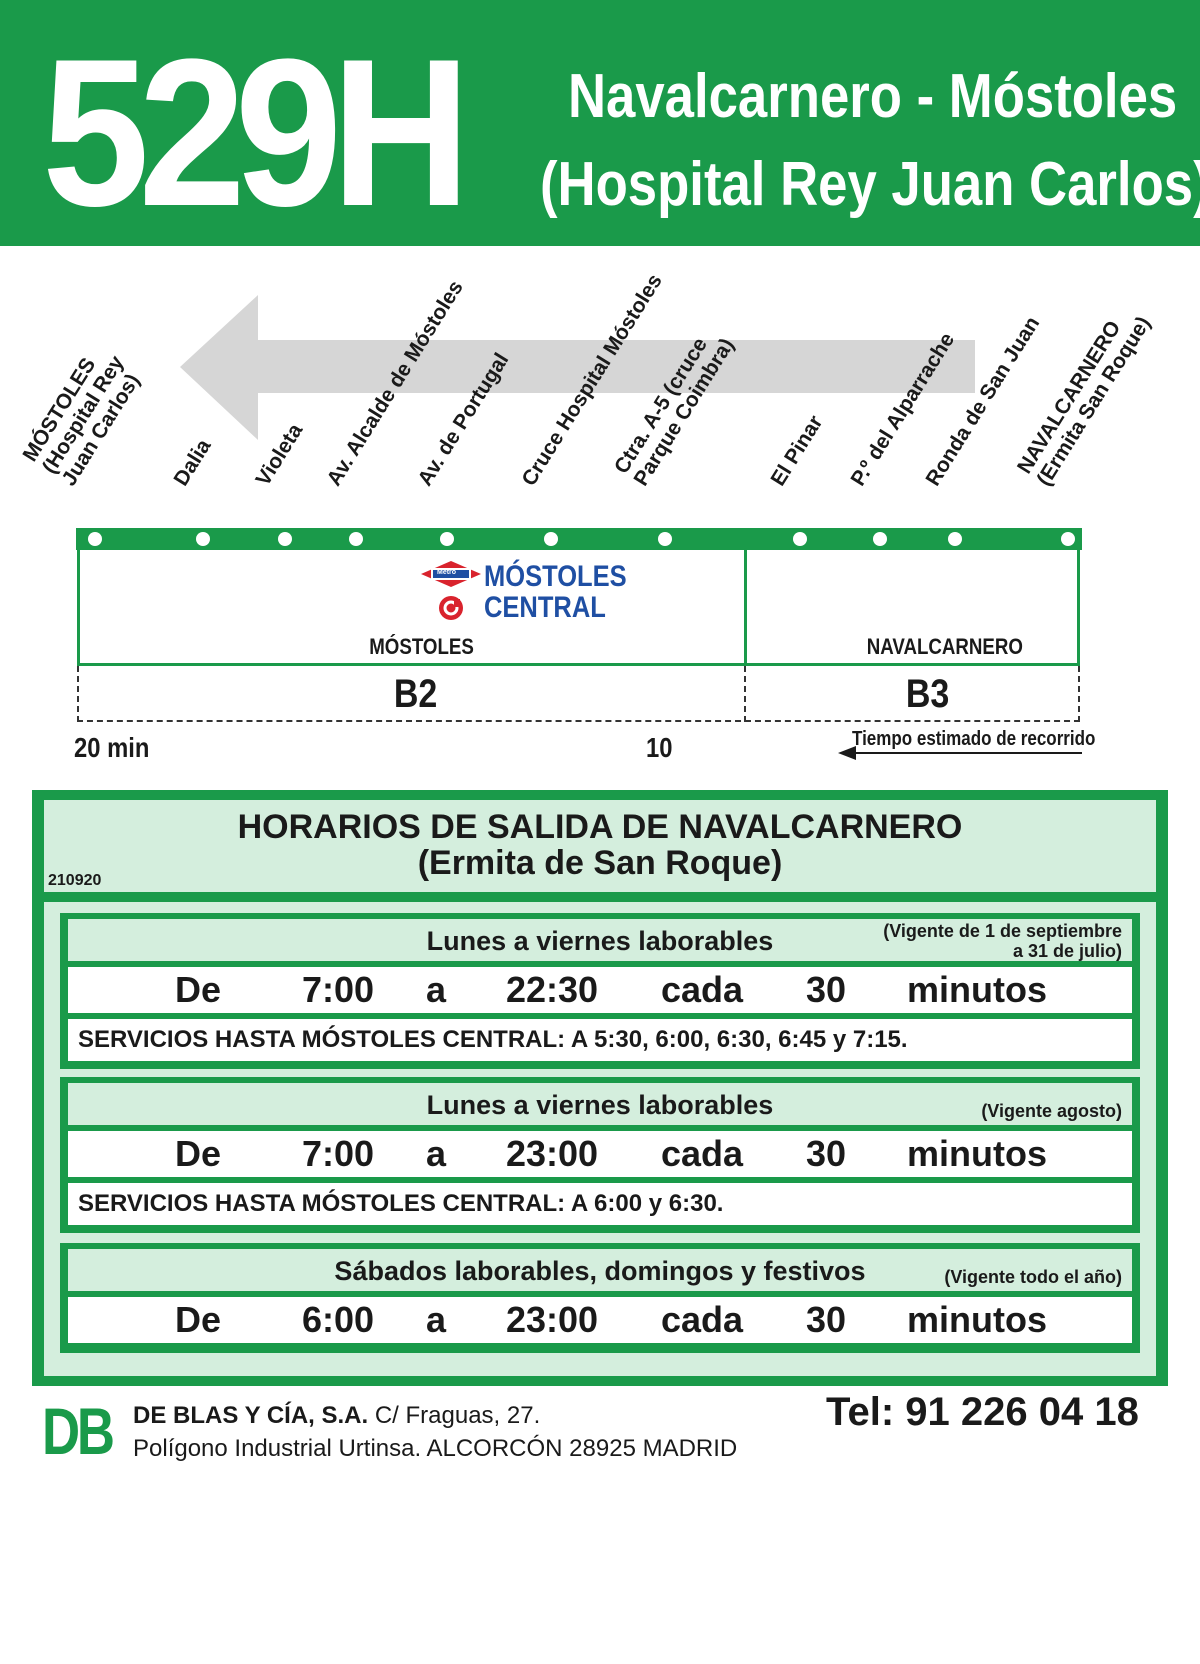 This screenshot has width=1200, height=1664. Describe the element at coordinates (927, 694) in the screenshot. I see `fare-zone-right: B3` at that location.